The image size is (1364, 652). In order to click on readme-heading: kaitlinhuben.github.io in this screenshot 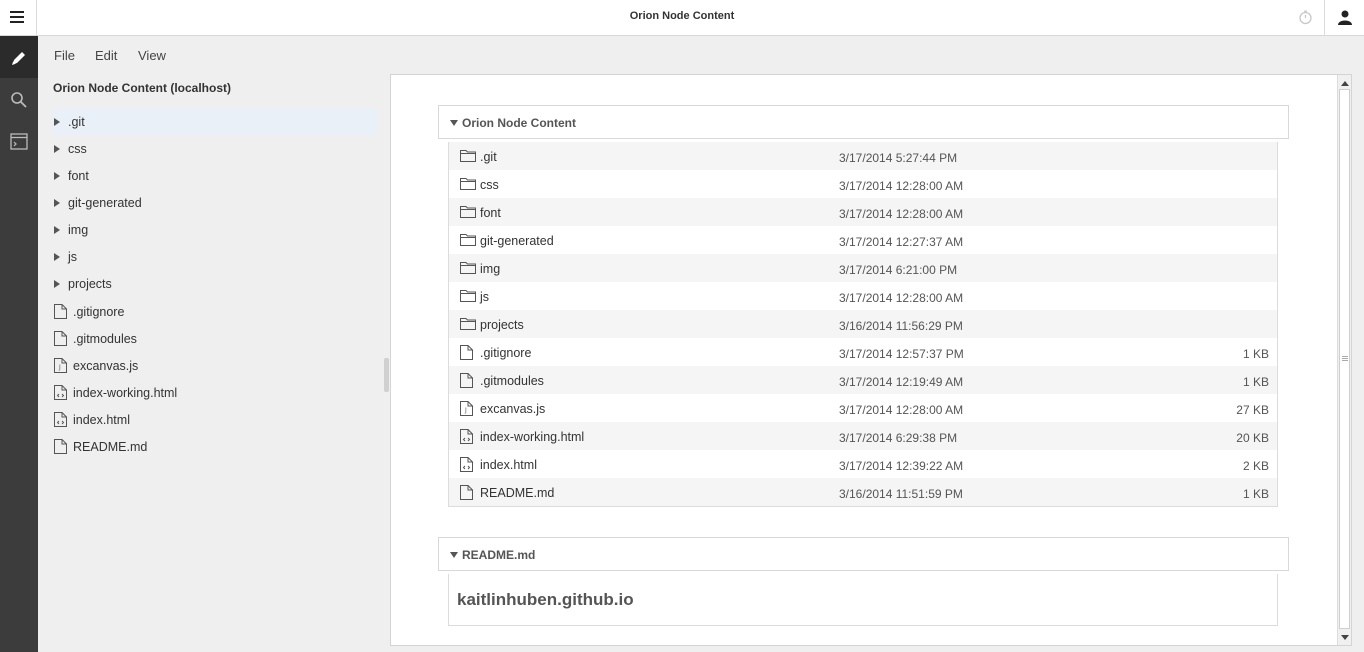, I will do `click(545, 599)`.